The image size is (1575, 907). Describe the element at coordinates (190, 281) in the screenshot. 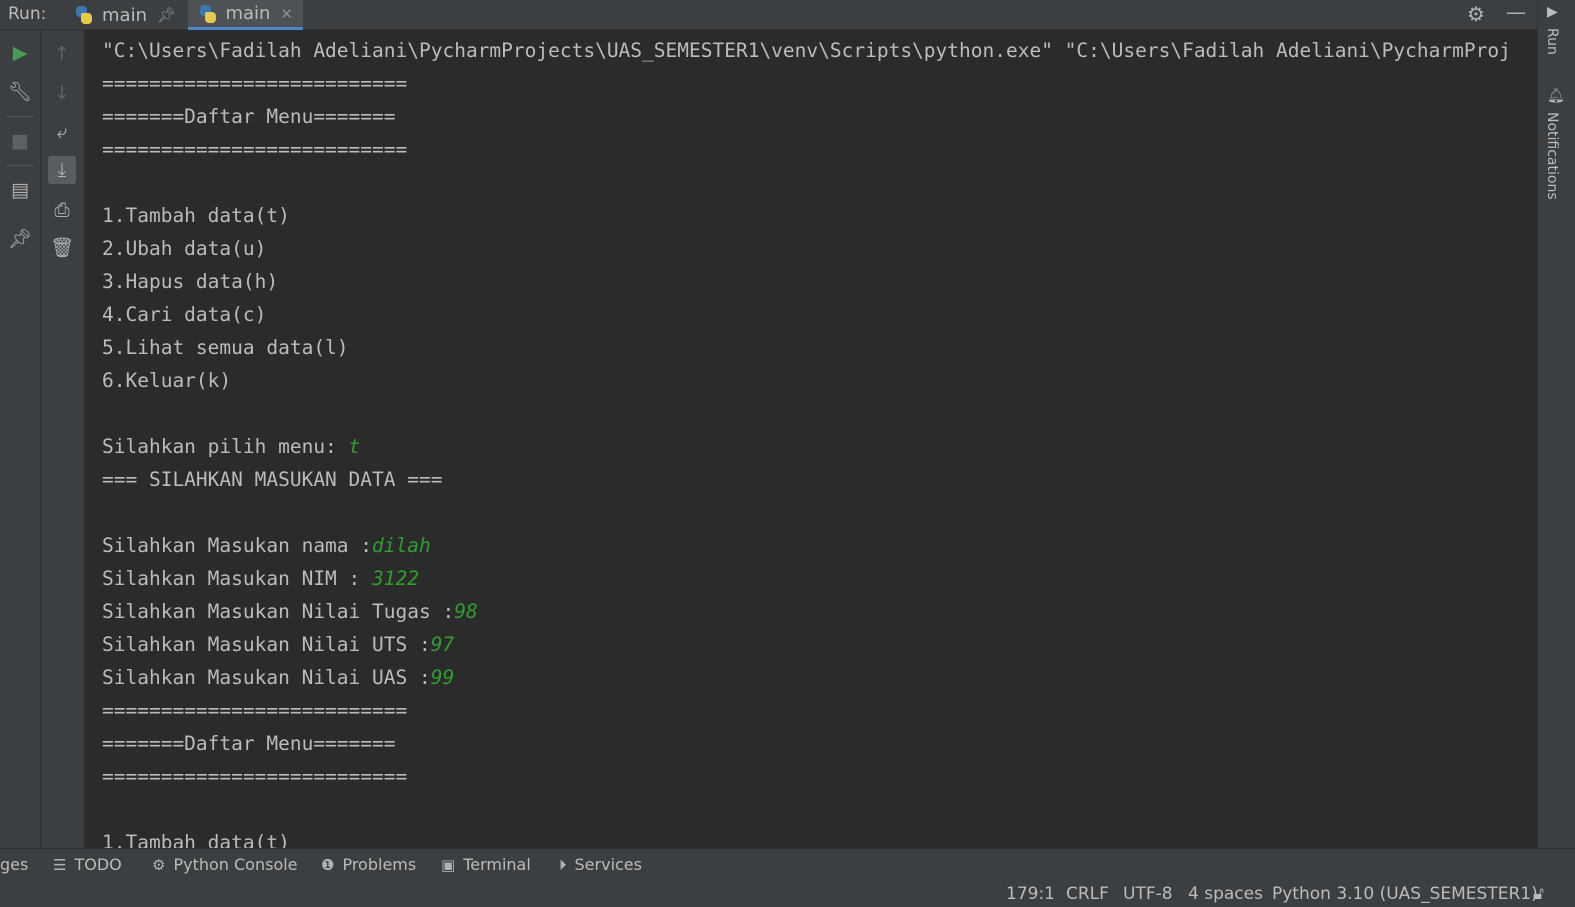

I see `output-text: 3.Hapus data(h)` at that location.